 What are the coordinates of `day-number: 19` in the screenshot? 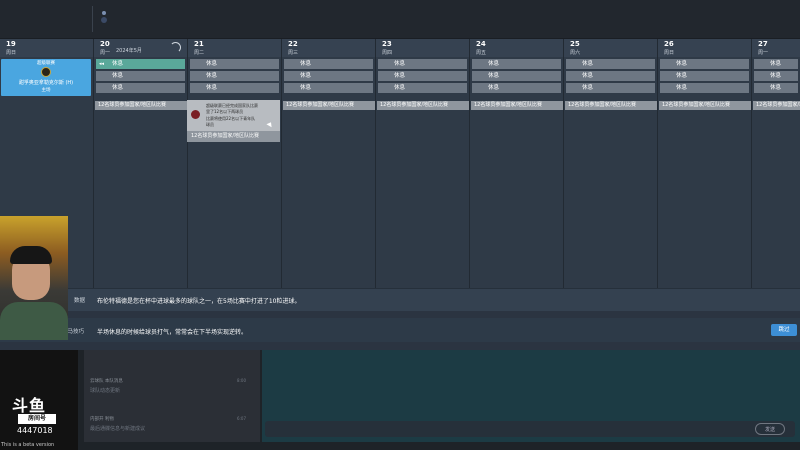 It's located at (11, 44).